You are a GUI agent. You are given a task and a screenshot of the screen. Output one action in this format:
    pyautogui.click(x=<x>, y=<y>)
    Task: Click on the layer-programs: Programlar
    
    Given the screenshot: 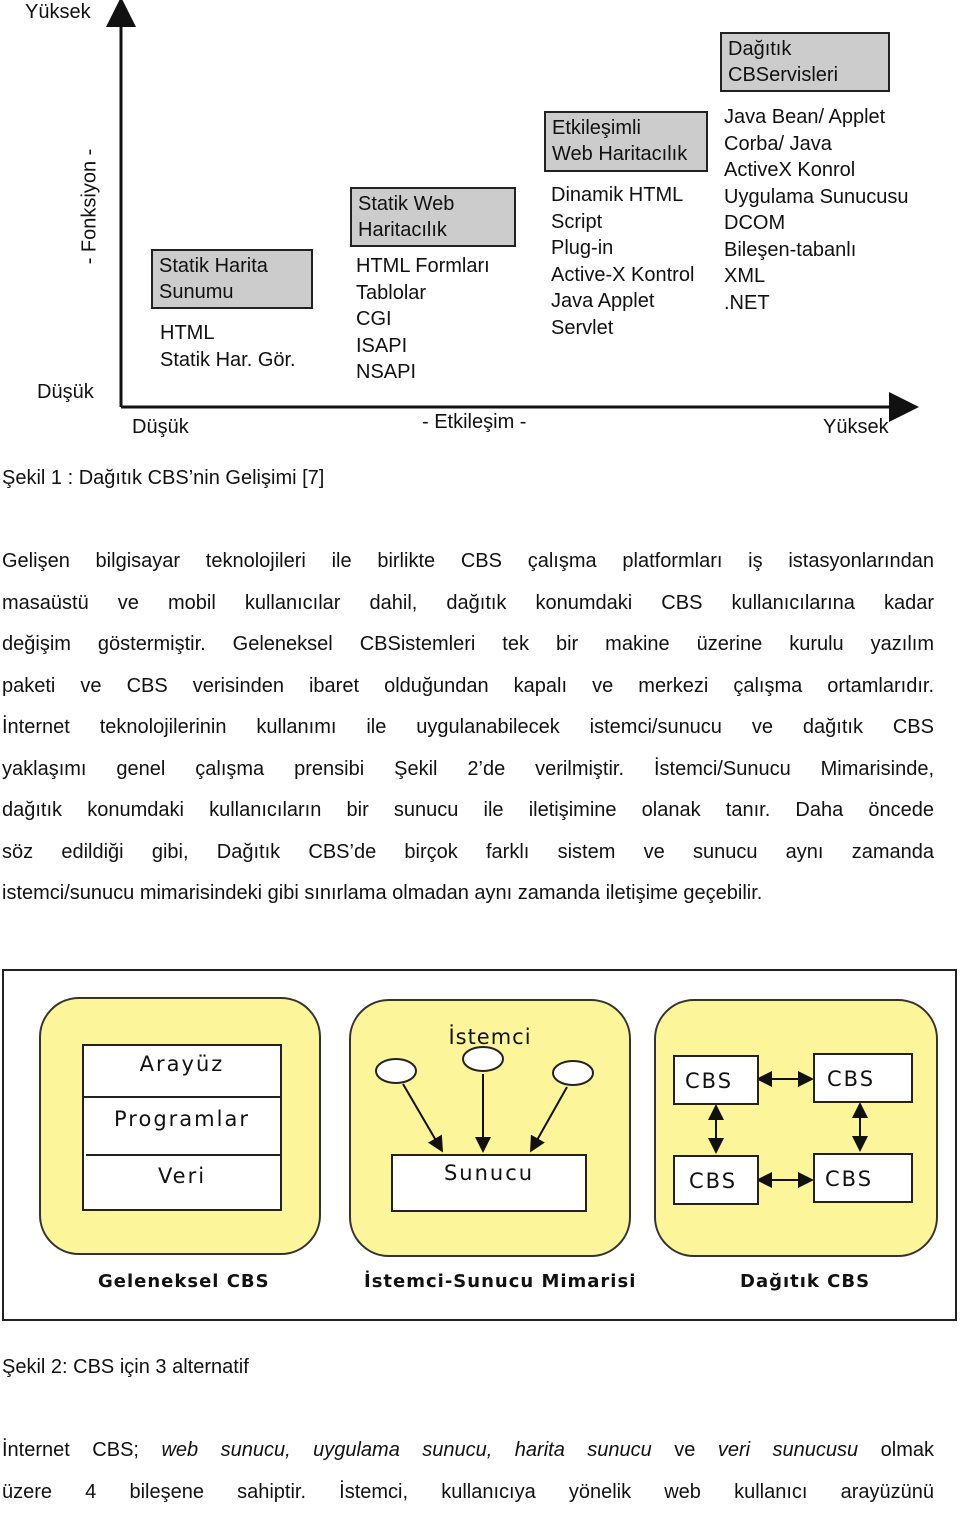 What is the action you would take?
    pyautogui.click(x=182, y=1119)
    